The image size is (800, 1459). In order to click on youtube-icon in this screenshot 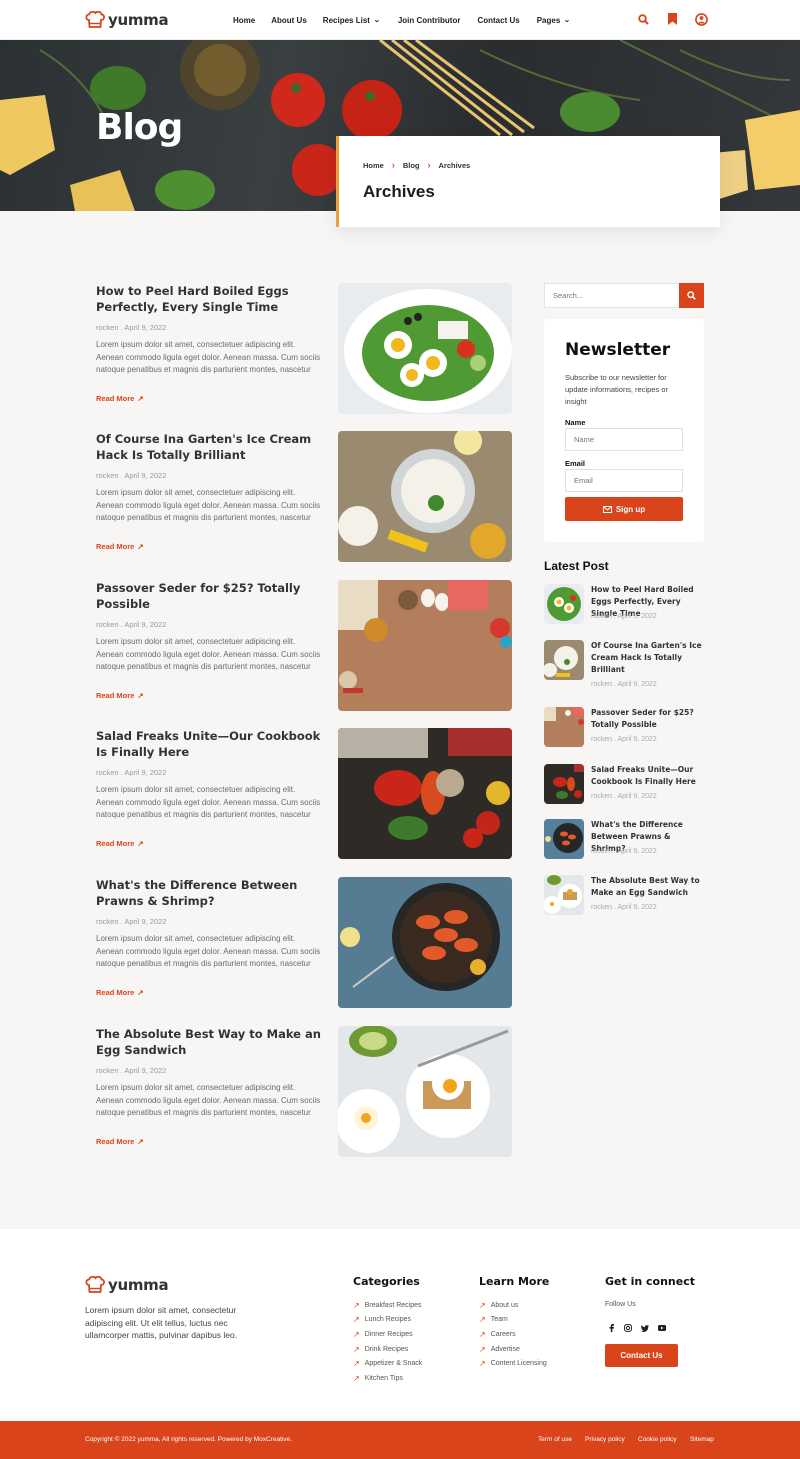, I will do `click(662, 1328)`.